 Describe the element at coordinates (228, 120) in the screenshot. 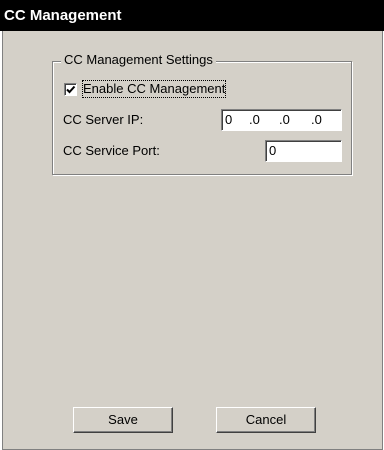

I see `ip-octet-1: 0` at that location.